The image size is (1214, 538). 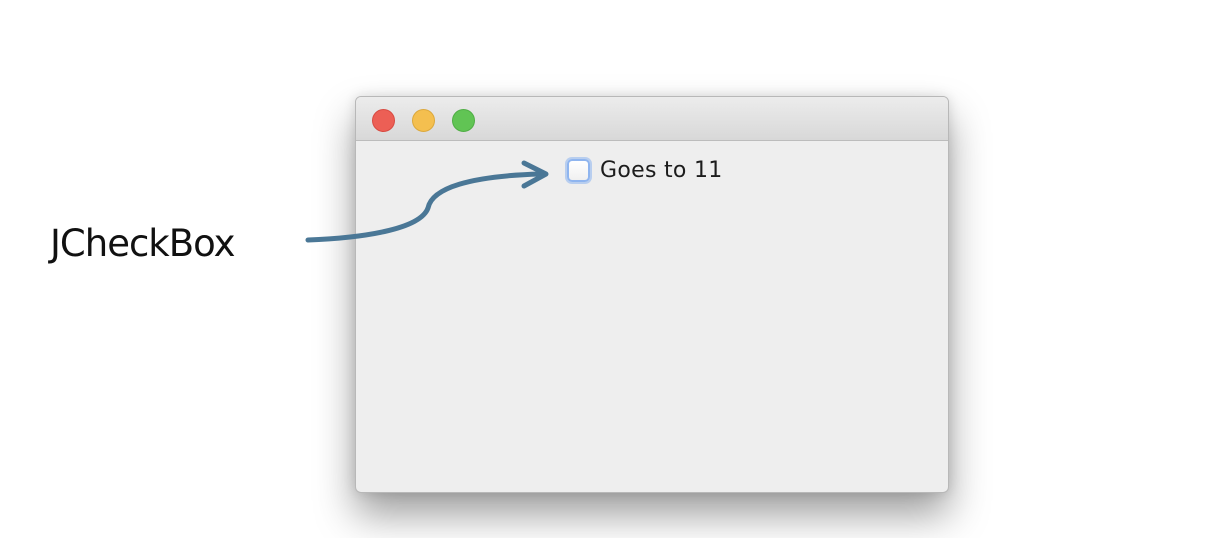 I want to click on zoom-icon, so click(x=463, y=120).